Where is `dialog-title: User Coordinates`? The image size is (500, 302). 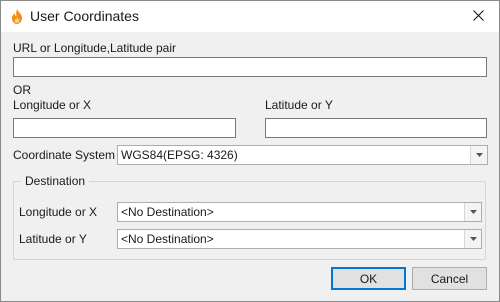
dialog-title: User Coordinates is located at coordinates (84, 16).